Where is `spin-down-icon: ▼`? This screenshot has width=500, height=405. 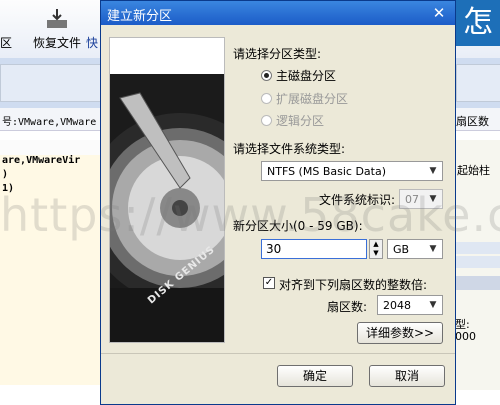
spin-down-icon: ▼ is located at coordinates (376, 253).